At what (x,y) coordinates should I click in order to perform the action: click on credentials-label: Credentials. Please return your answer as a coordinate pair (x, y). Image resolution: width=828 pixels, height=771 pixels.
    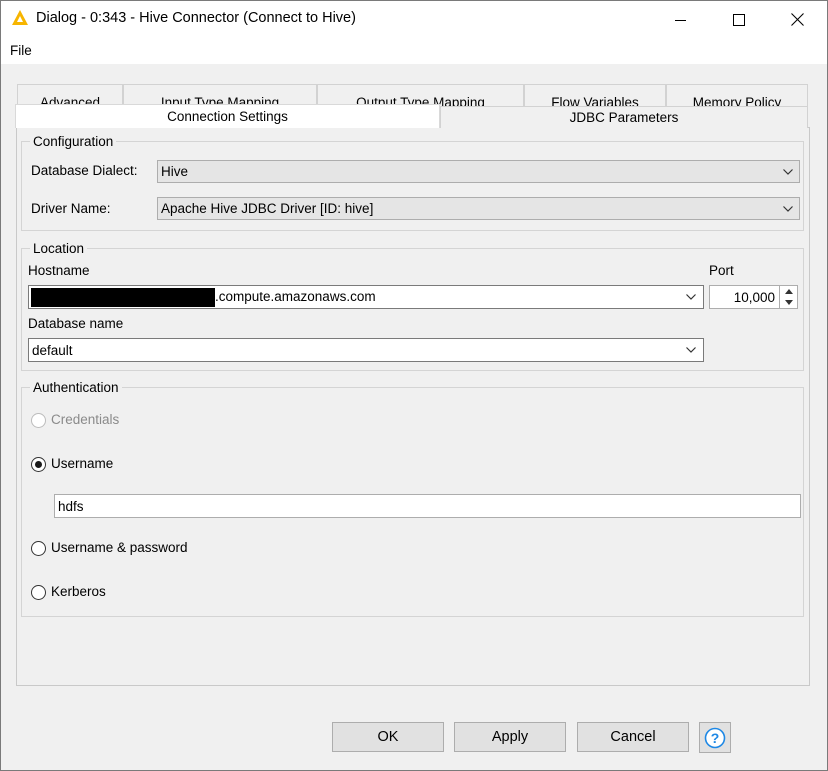
    Looking at the image, I should click on (85, 419).